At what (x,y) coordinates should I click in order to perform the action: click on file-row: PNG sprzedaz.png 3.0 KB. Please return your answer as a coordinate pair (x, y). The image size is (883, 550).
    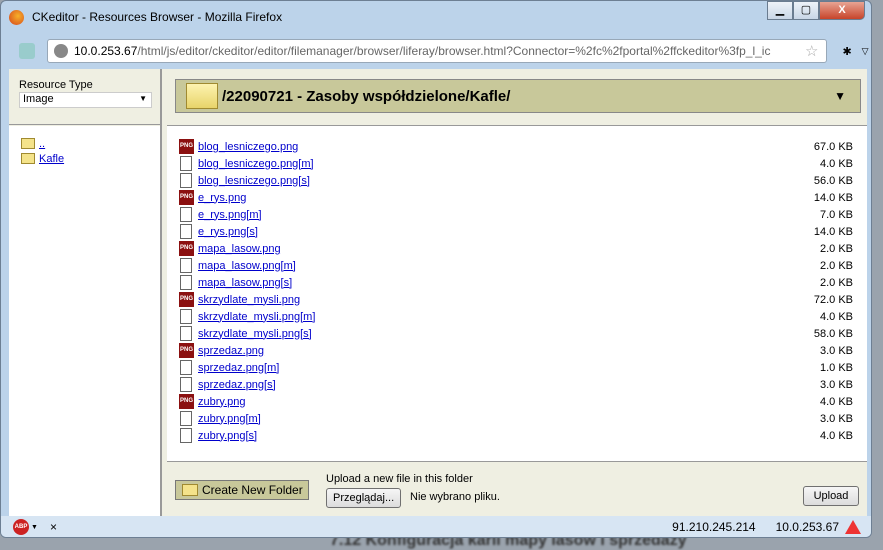
    Looking at the image, I should click on (523, 350).